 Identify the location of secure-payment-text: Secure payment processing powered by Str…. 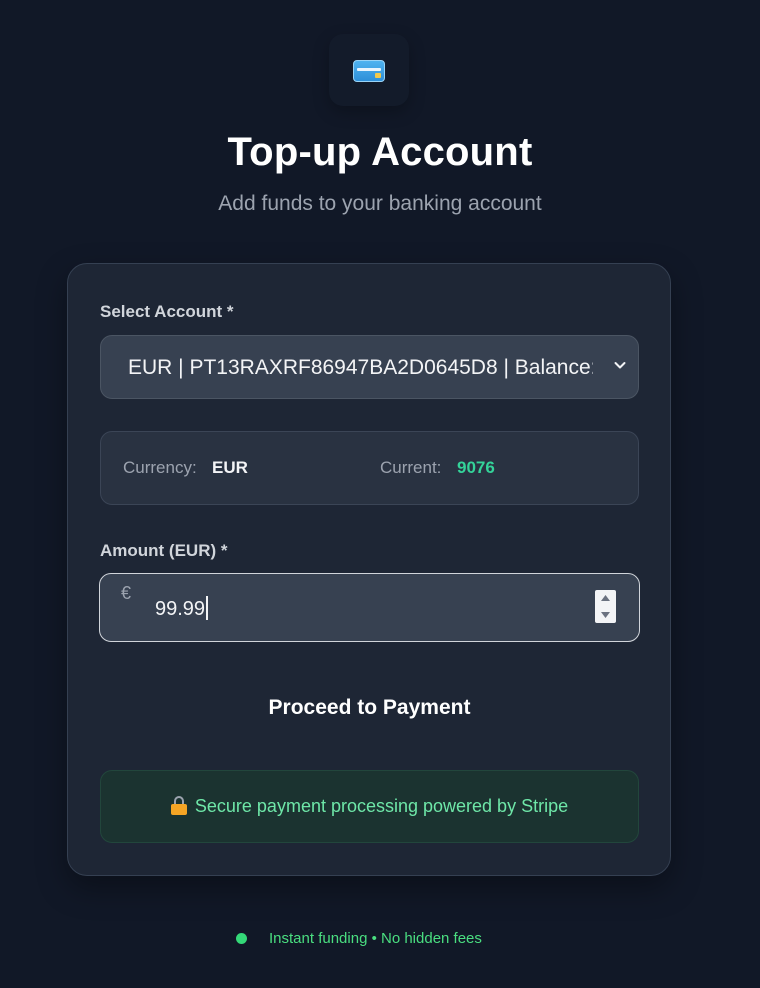
(381, 806).